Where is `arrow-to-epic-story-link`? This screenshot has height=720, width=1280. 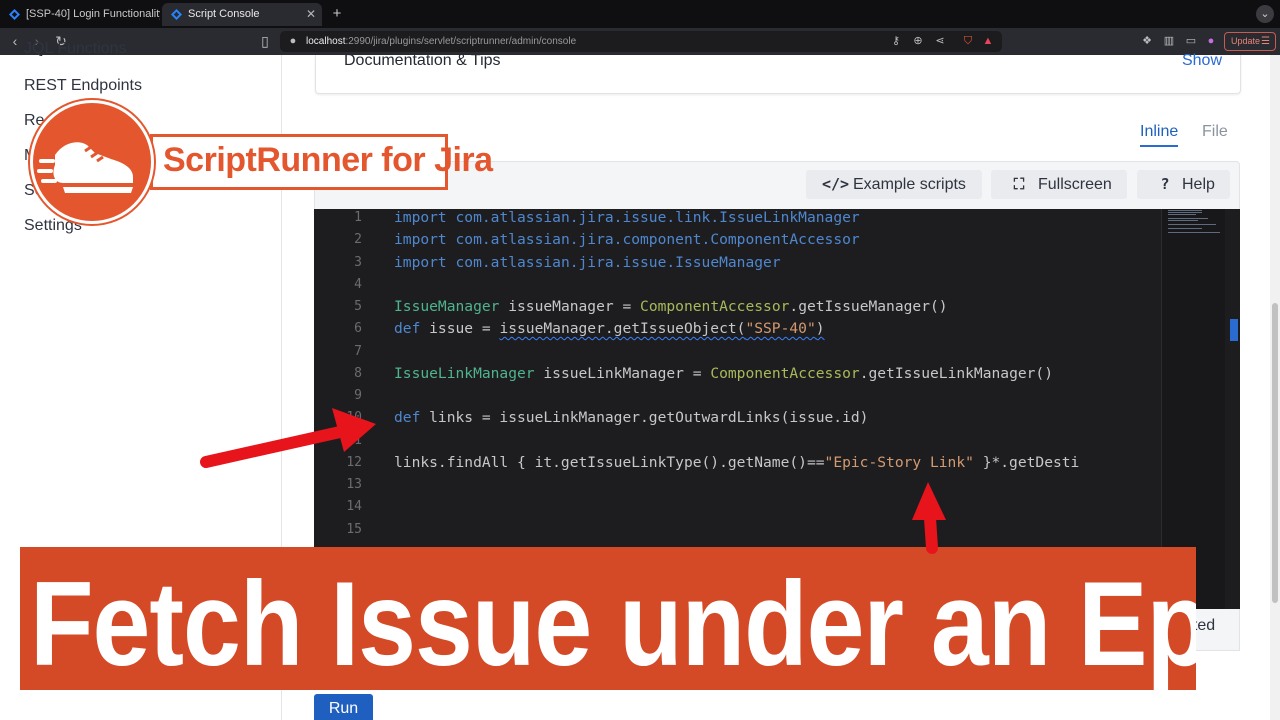 arrow-to-epic-story-link is located at coordinates (929, 518).